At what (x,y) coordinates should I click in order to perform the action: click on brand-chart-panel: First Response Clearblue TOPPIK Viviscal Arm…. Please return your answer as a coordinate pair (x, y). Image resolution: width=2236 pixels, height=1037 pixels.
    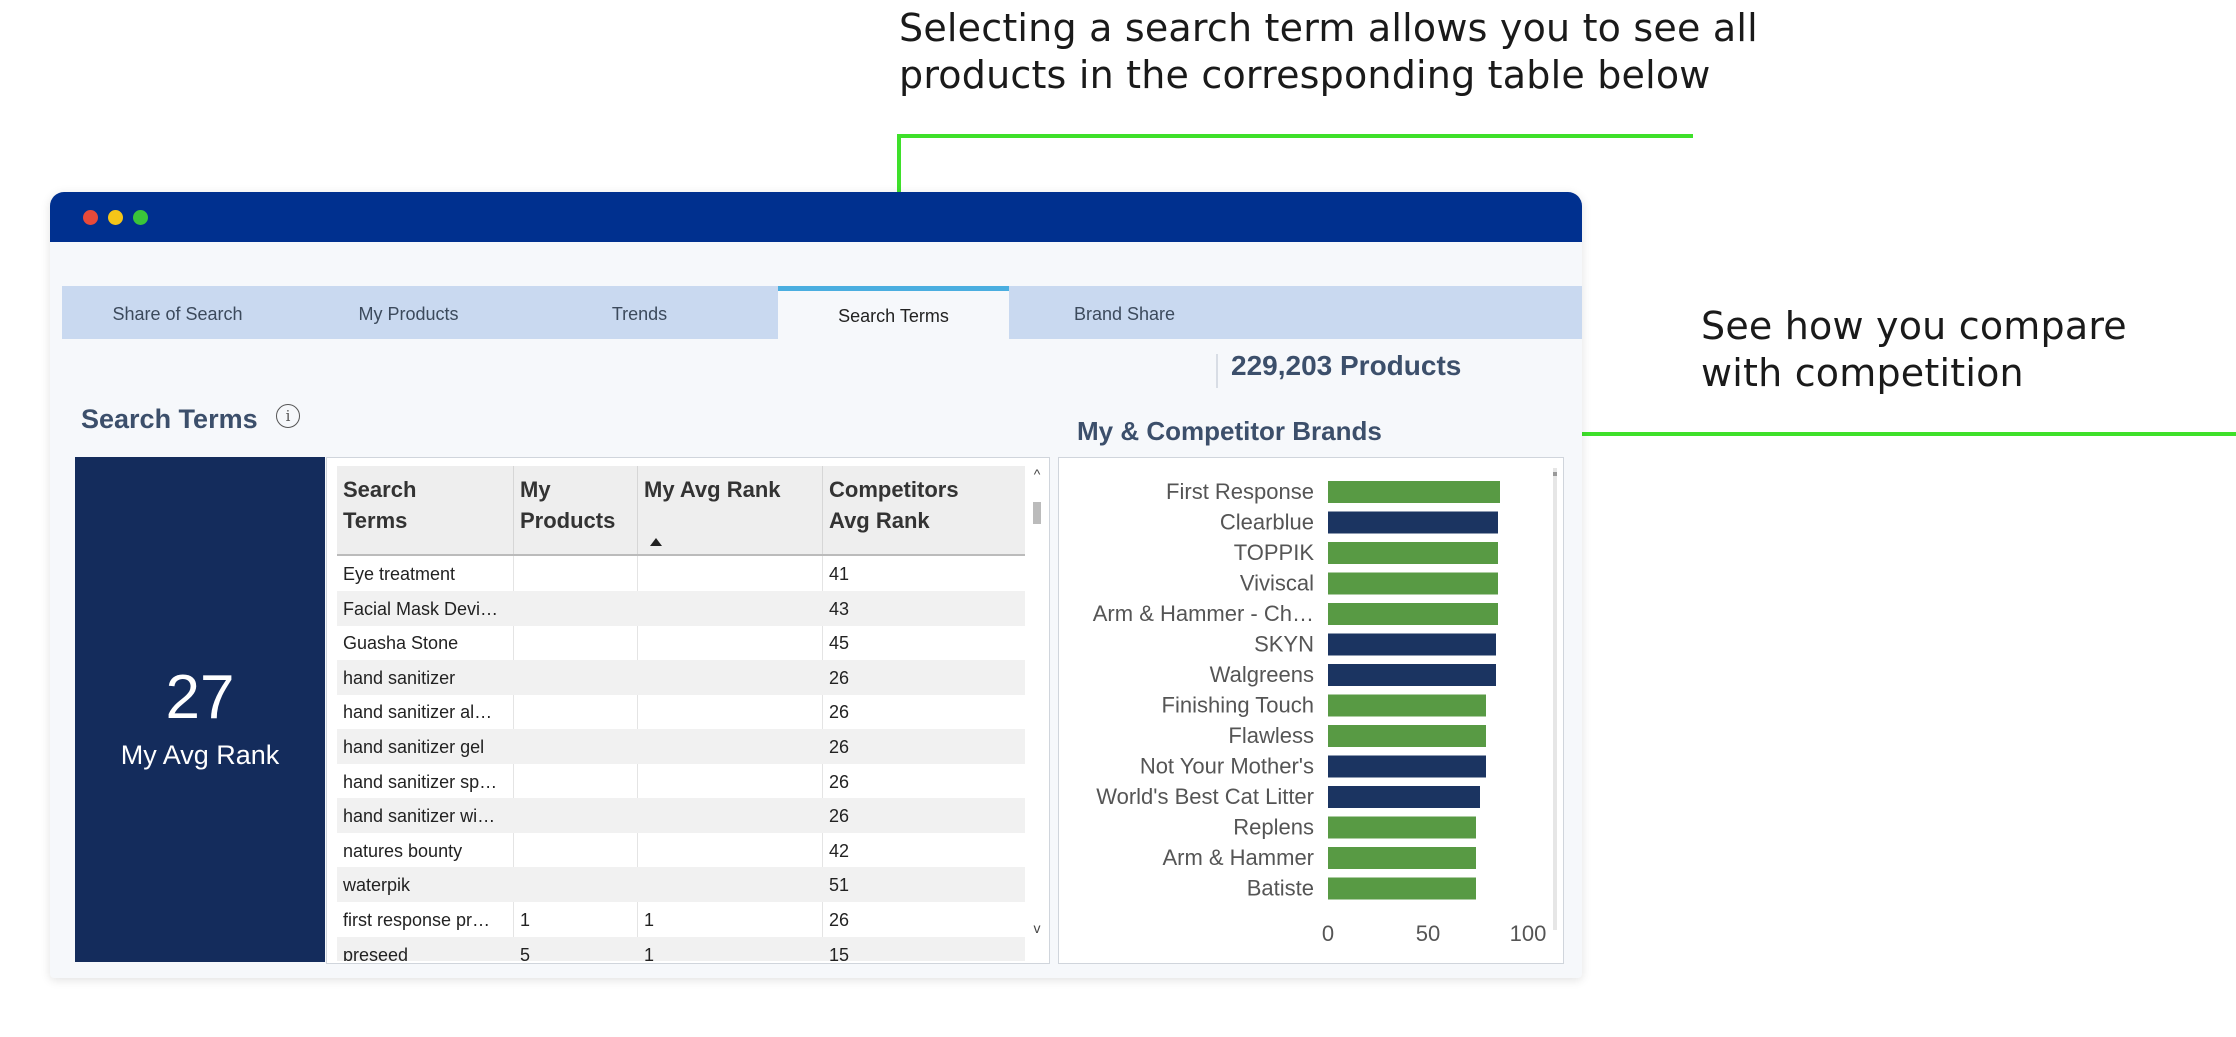
    Looking at the image, I should click on (1311, 710).